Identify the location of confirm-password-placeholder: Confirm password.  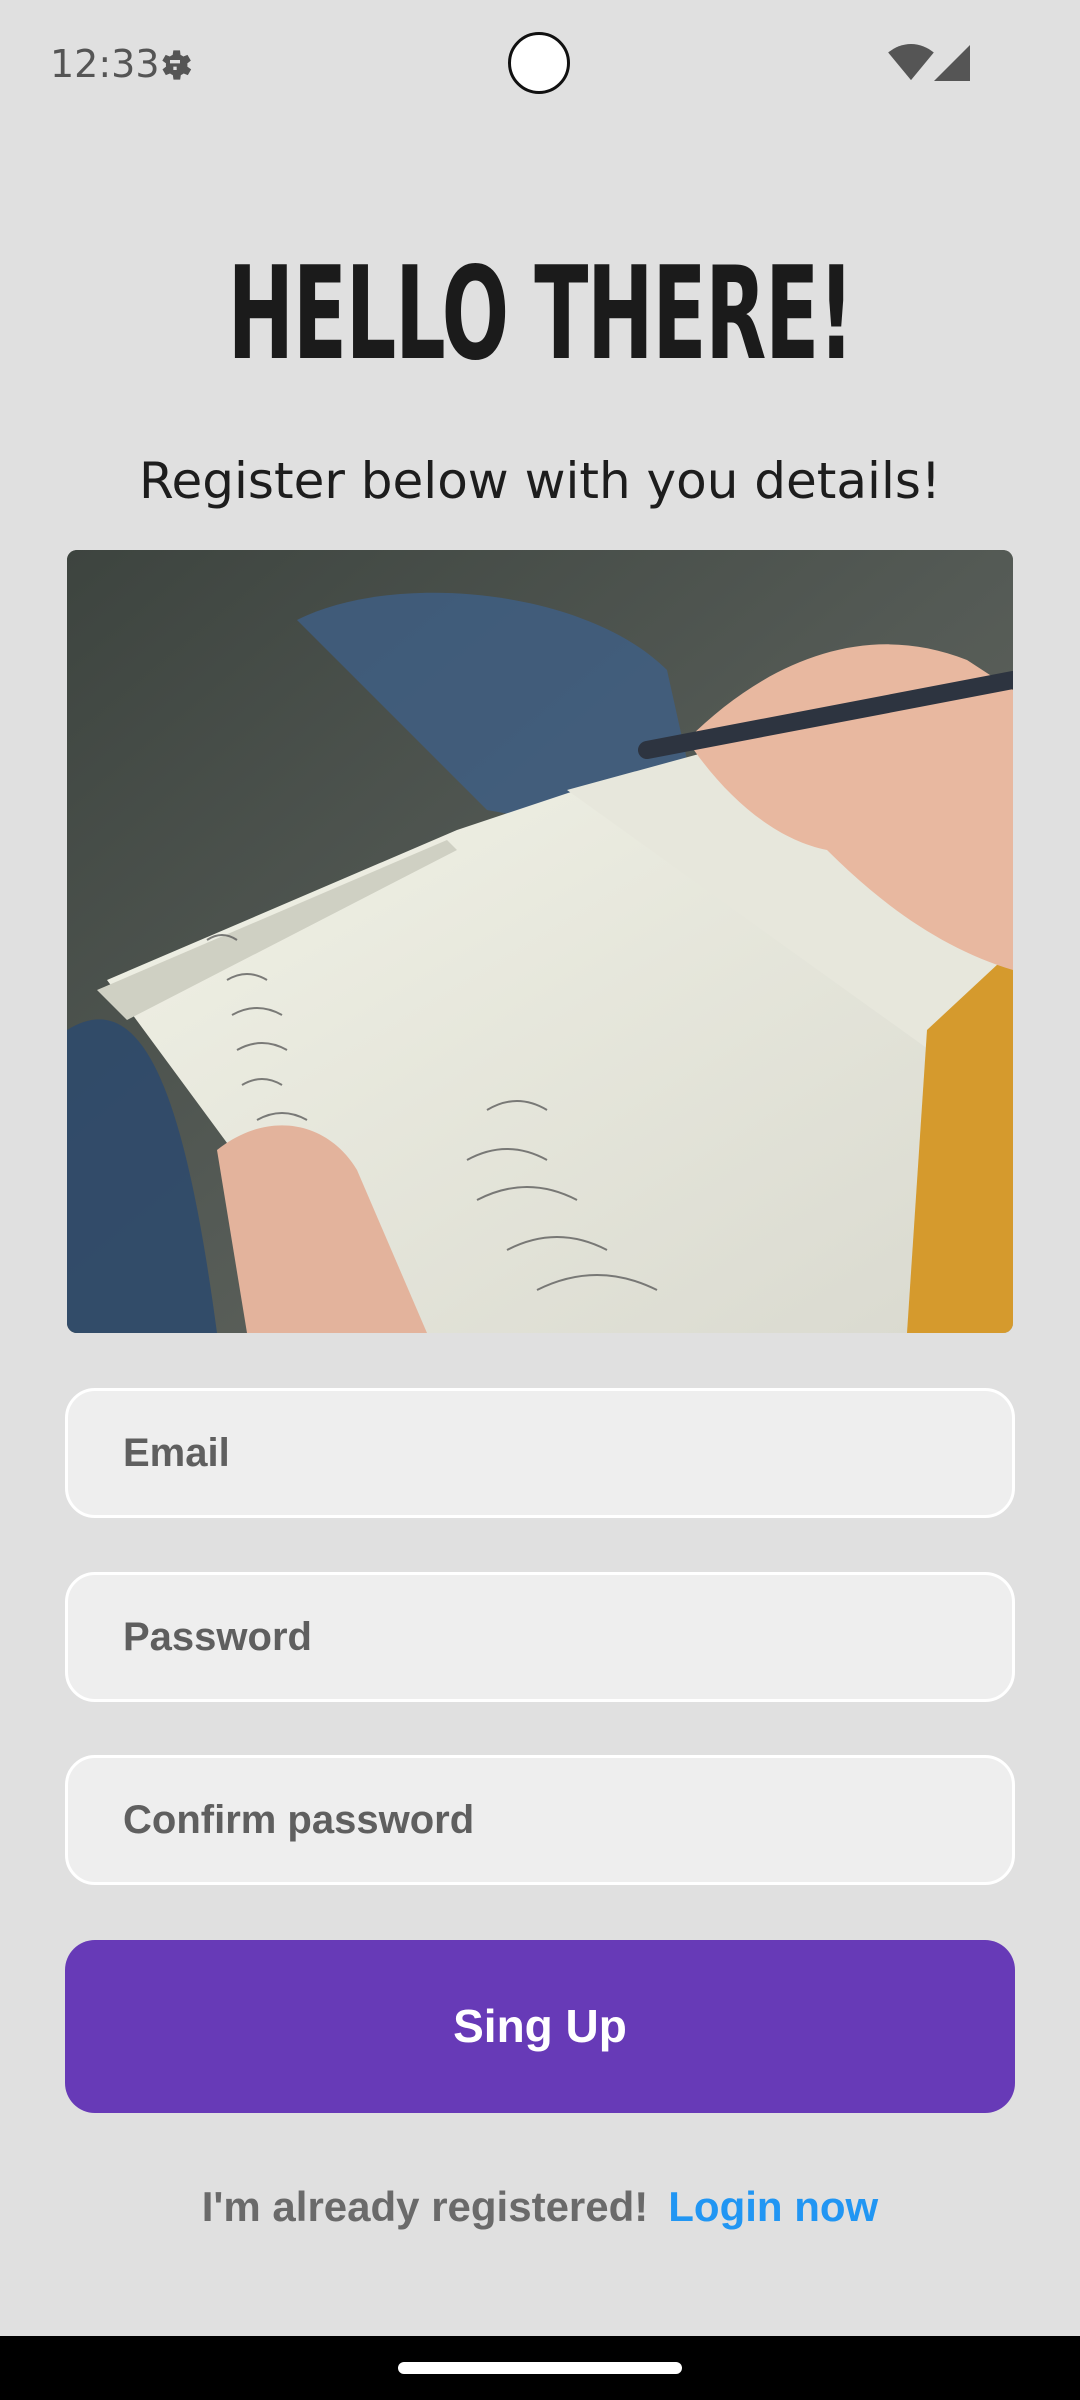
(299, 1820).